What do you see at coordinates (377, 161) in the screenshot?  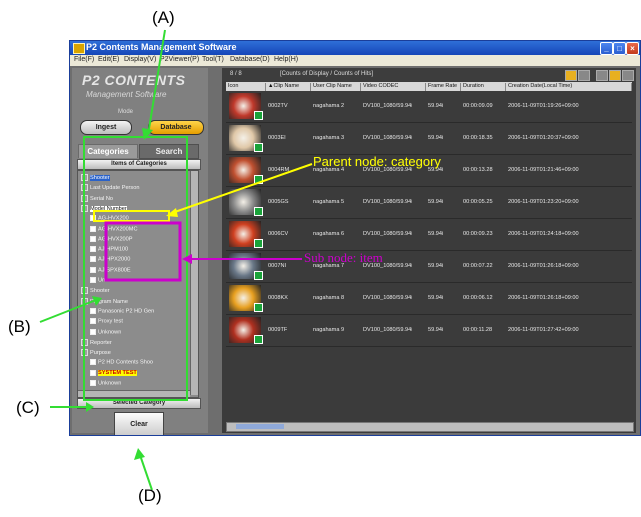 I see `parent-node-callout: Parent node: category` at bounding box center [377, 161].